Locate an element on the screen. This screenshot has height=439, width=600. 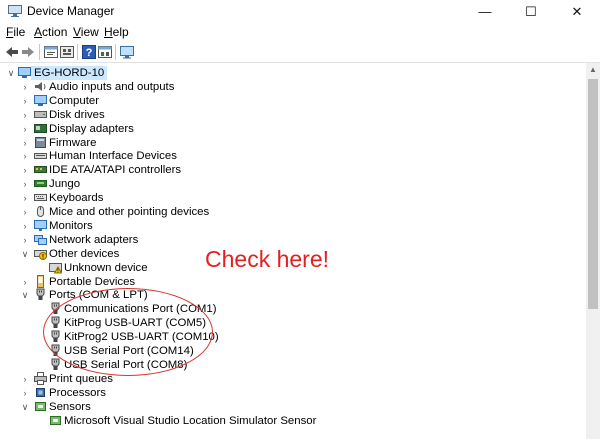
help-icon: ? is located at coordinates (89, 52).